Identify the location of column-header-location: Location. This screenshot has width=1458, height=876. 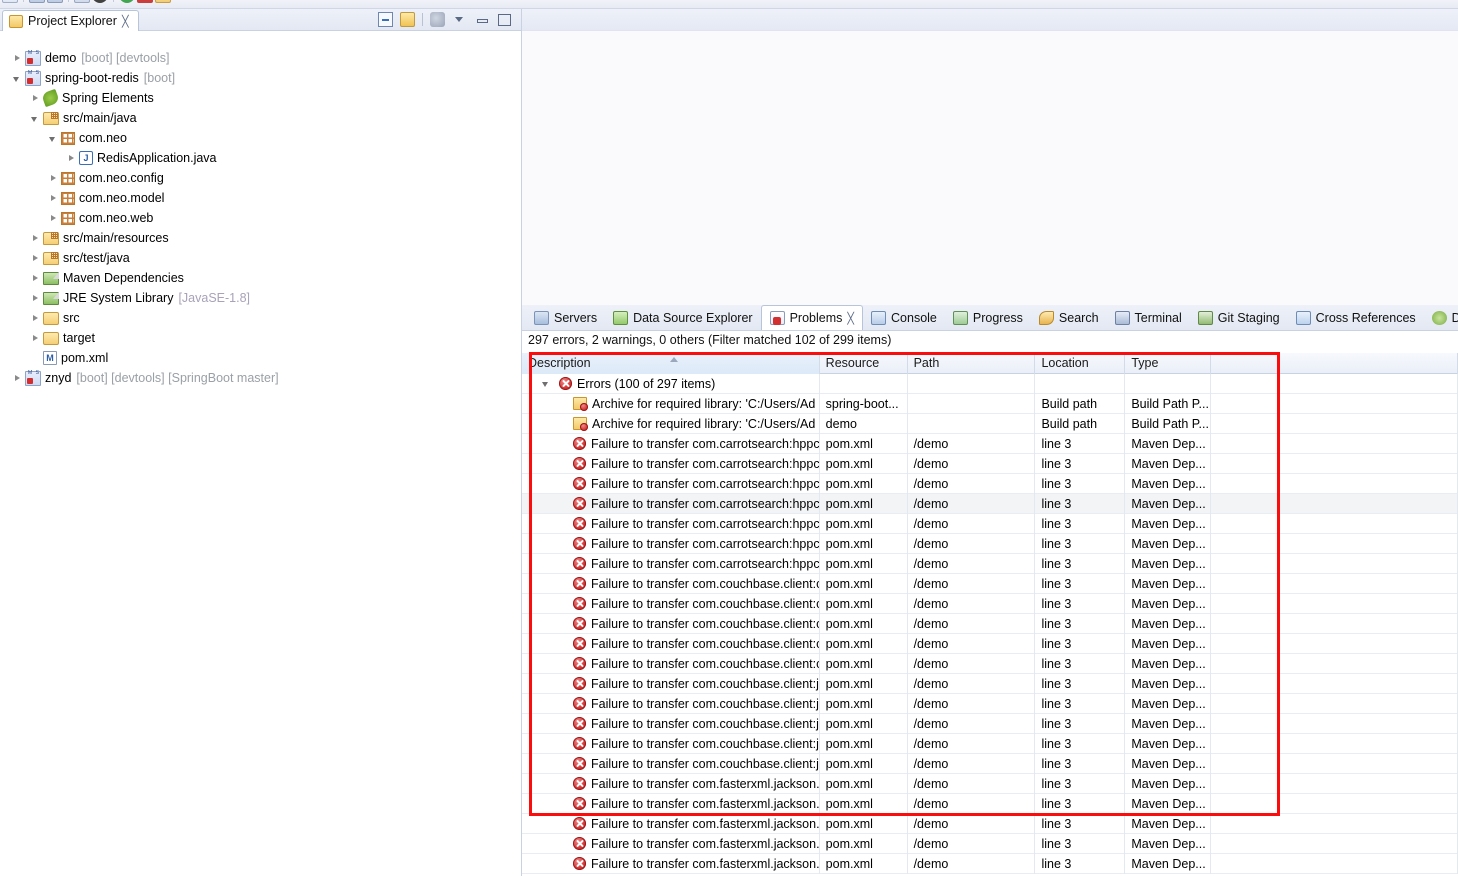
(1080, 363).